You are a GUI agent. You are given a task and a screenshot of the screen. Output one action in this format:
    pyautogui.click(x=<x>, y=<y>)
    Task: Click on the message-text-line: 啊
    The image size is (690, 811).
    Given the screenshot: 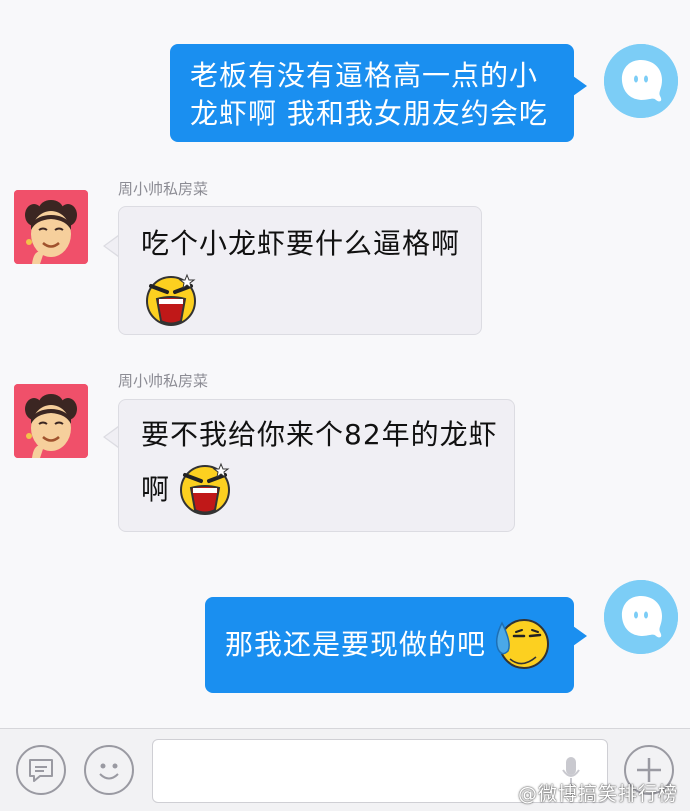 What is the action you would take?
    pyautogui.click(x=156, y=489)
    